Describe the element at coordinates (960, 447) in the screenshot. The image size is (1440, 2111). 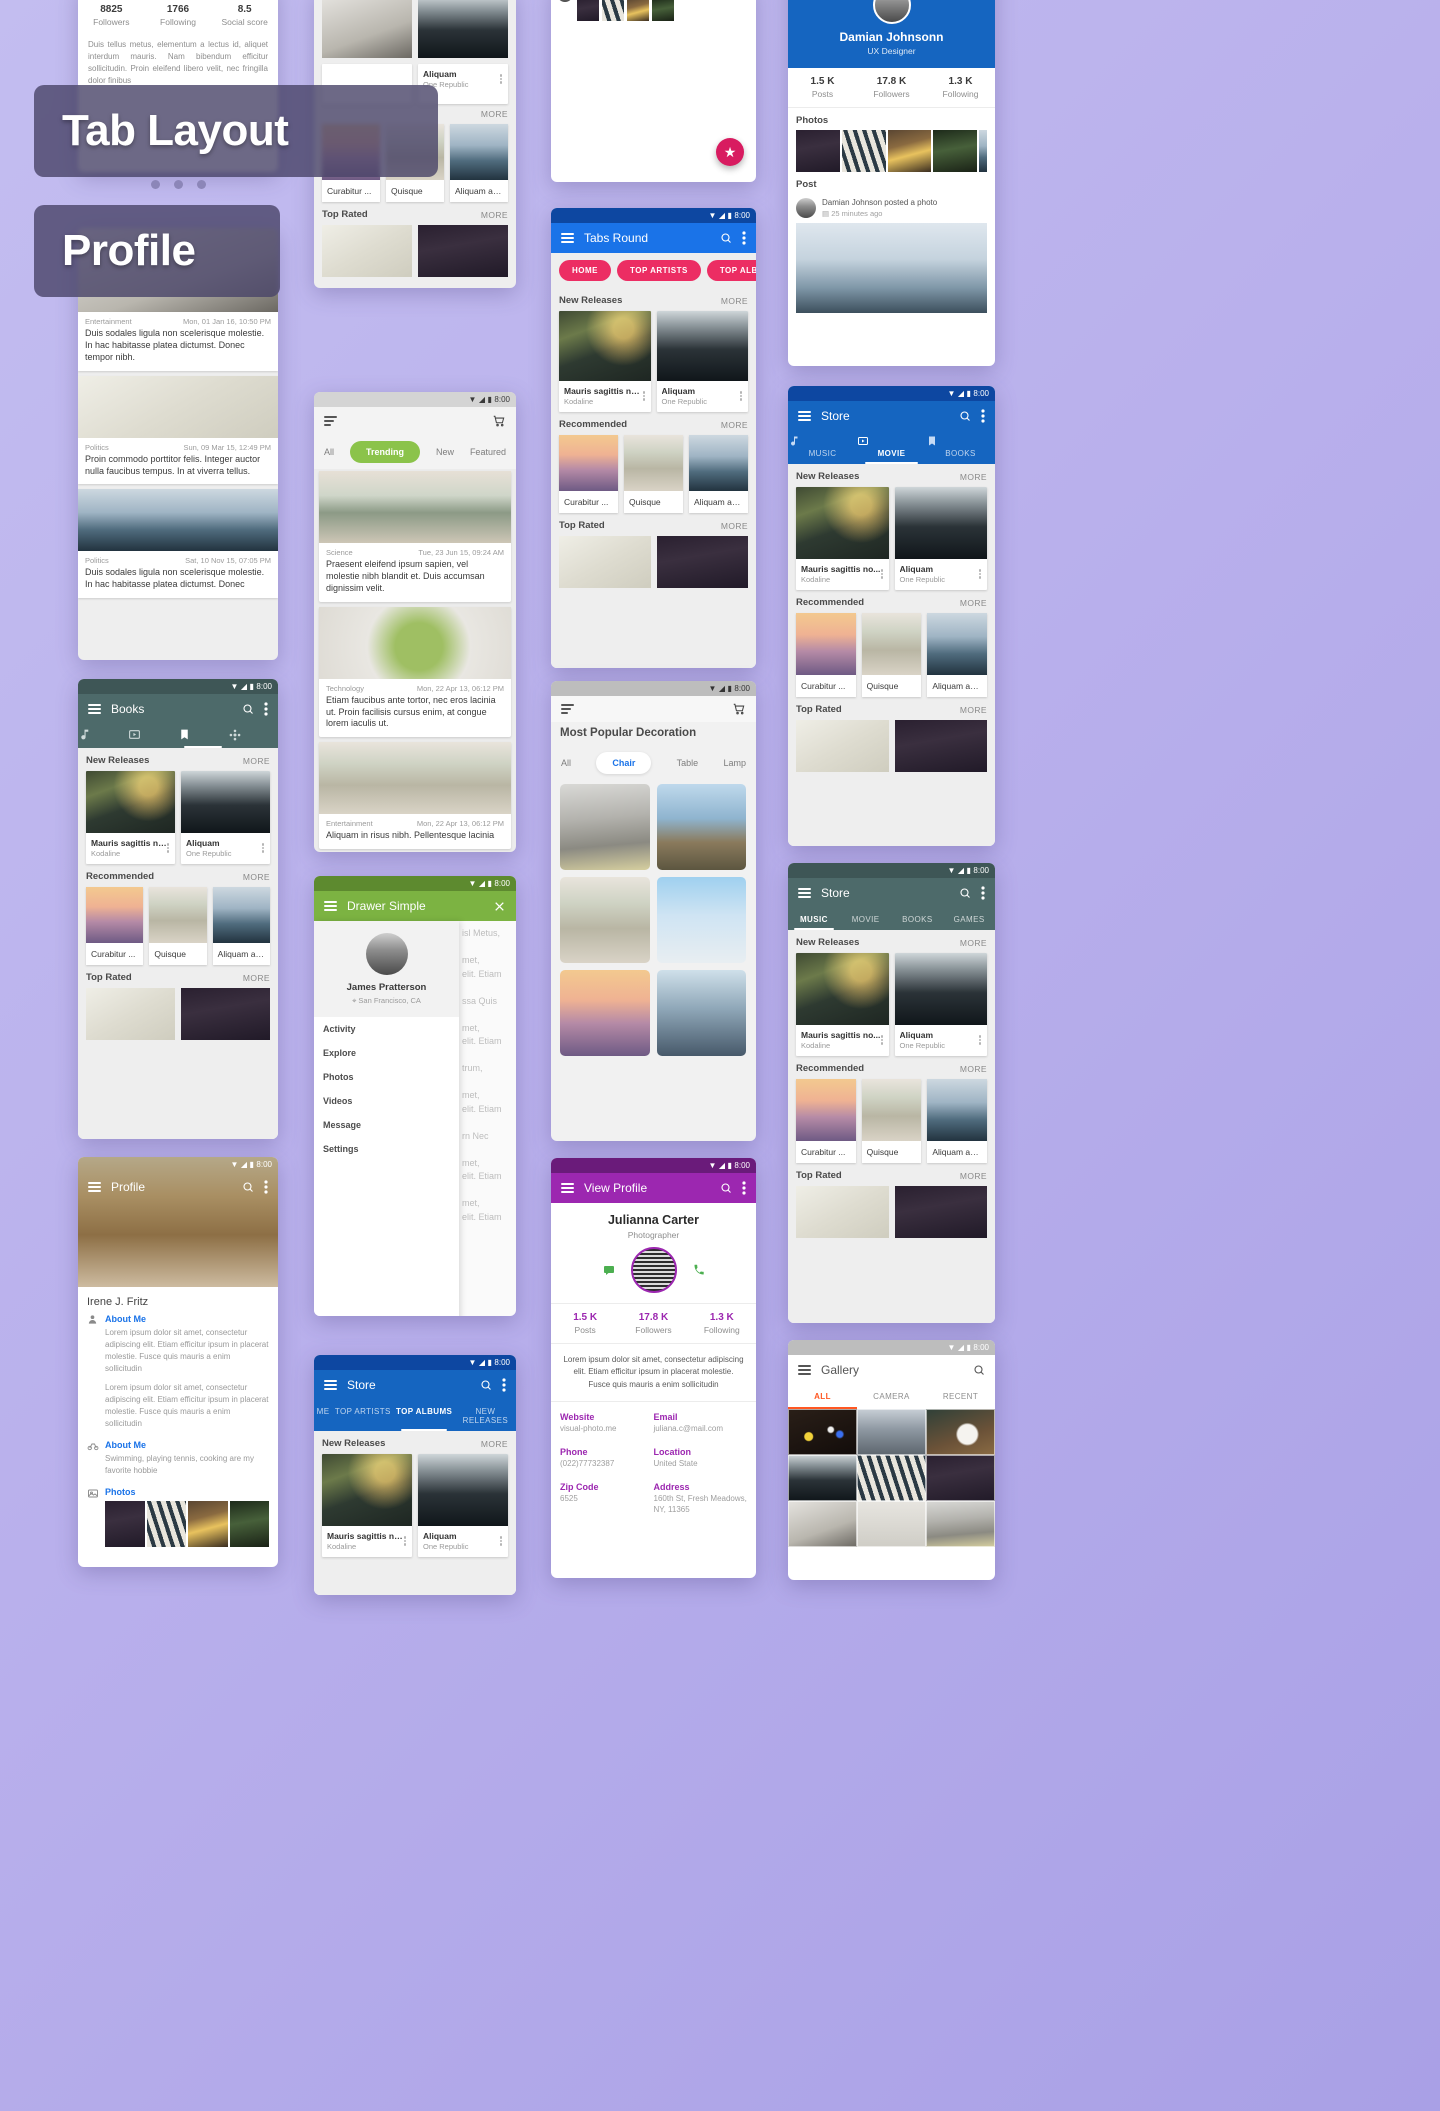
I see `tab-books: BOOKS` at that location.